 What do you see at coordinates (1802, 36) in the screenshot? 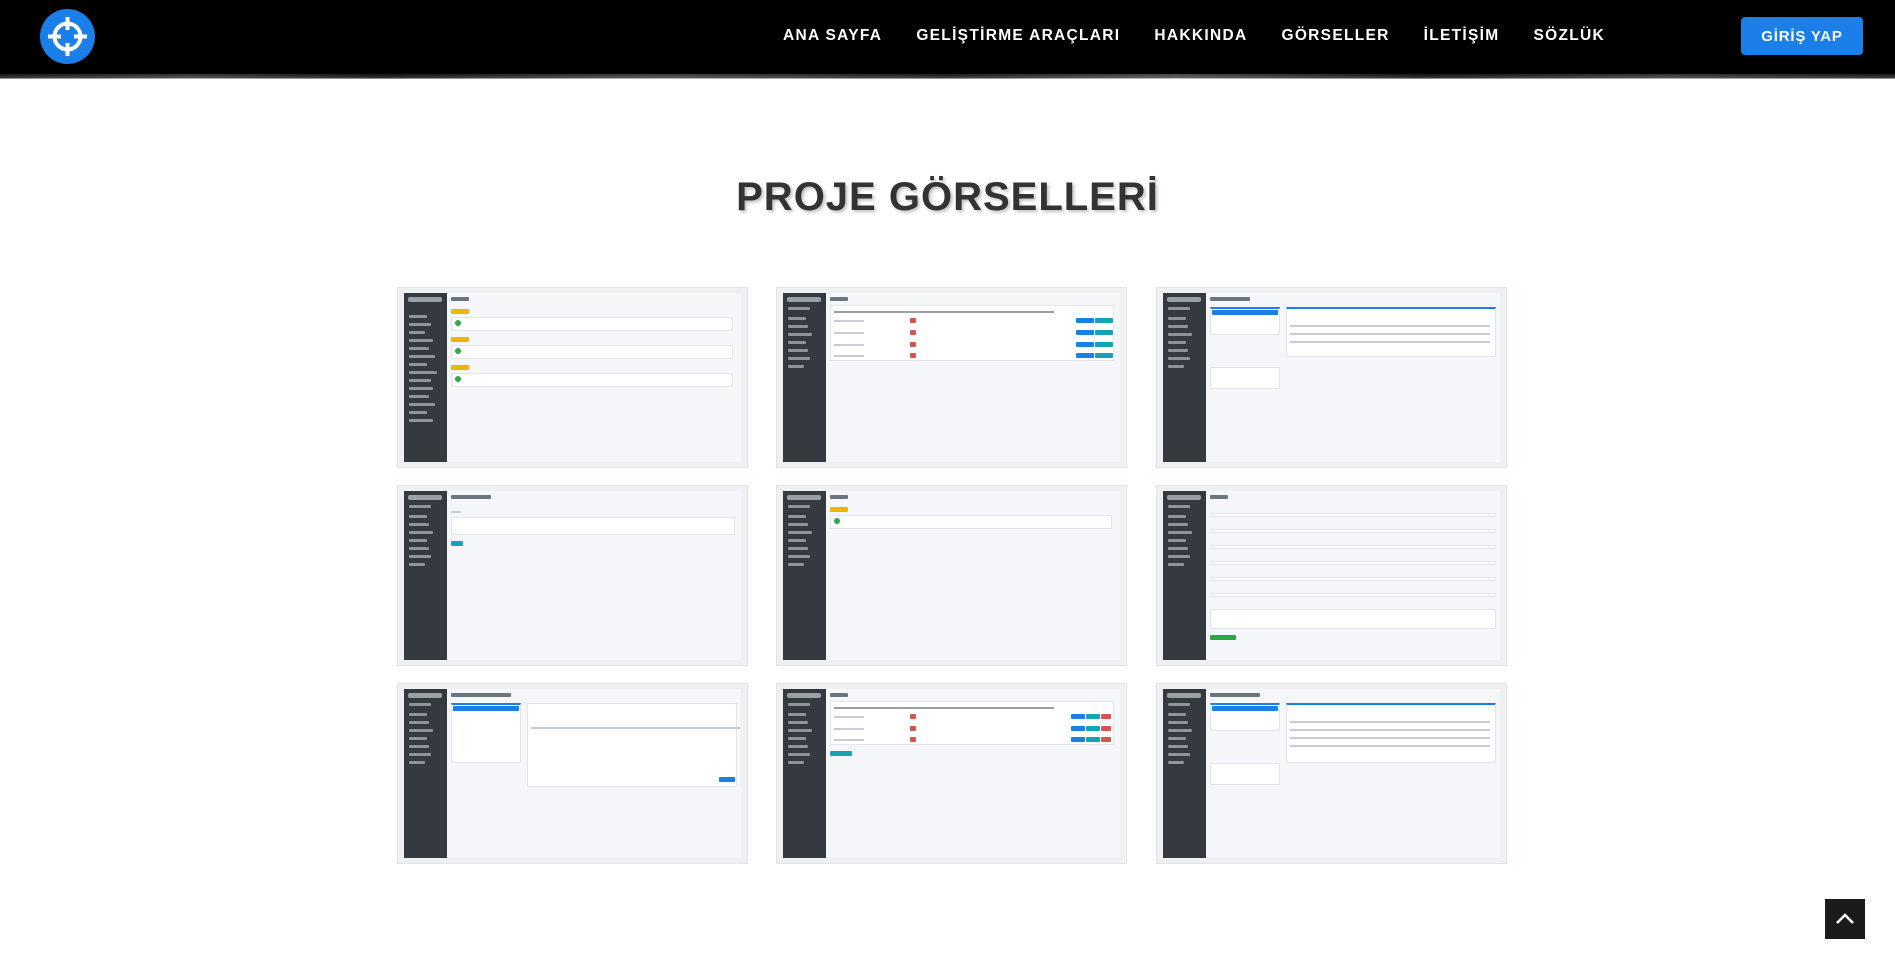
I see `login-button: GİRİŞ YAP` at bounding box center [1802, 36].